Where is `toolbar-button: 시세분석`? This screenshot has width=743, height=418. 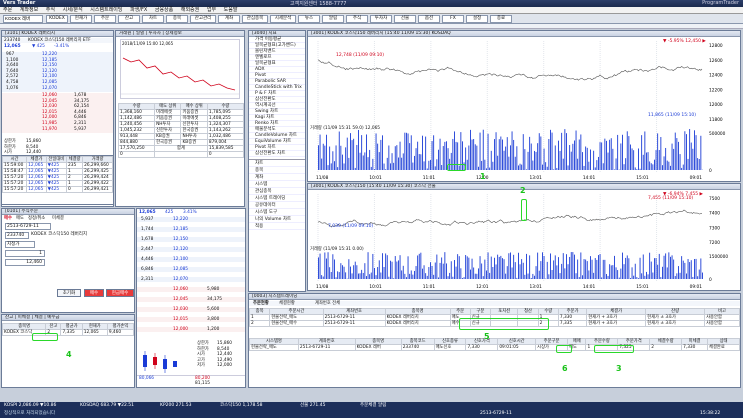
toolbar-button: 시세분석 is located at coordinates (283, 19).